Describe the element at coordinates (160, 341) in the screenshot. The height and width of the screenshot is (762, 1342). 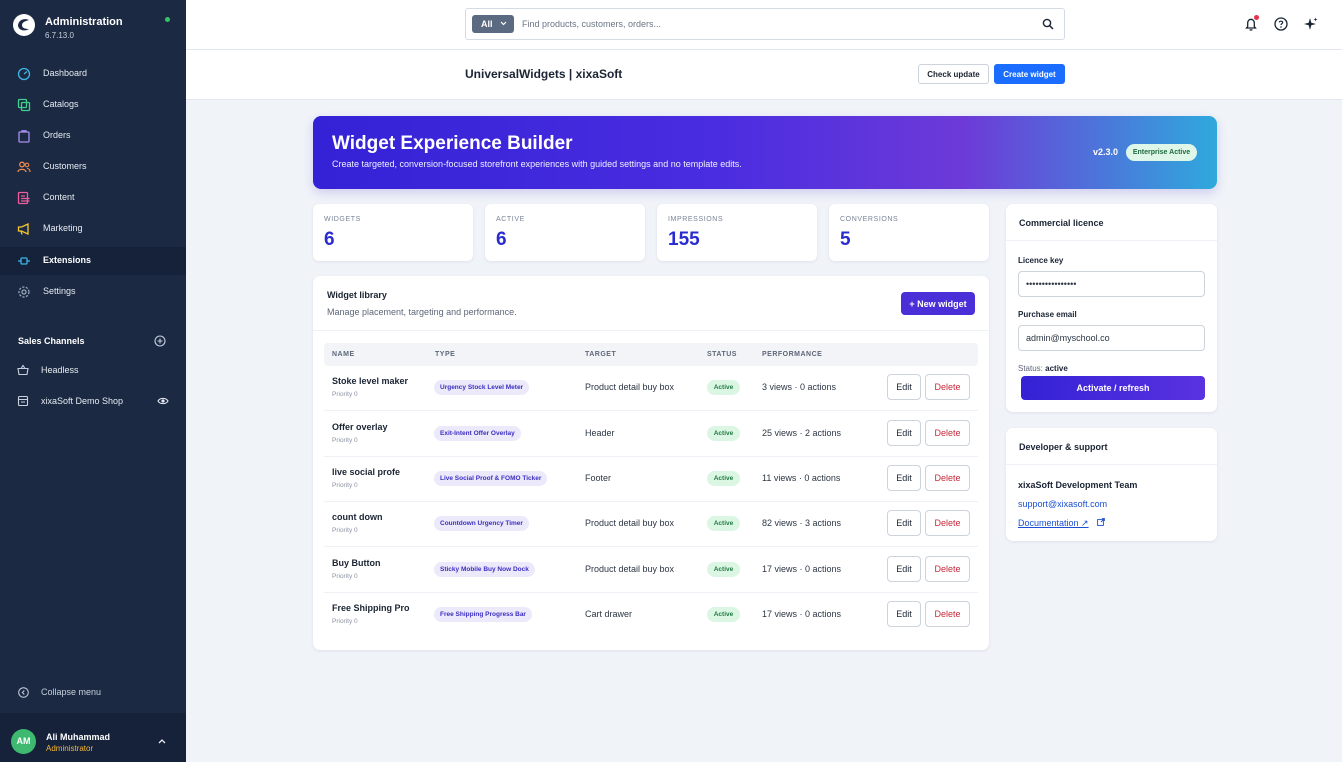
I see `add-circle-icon` at that location.